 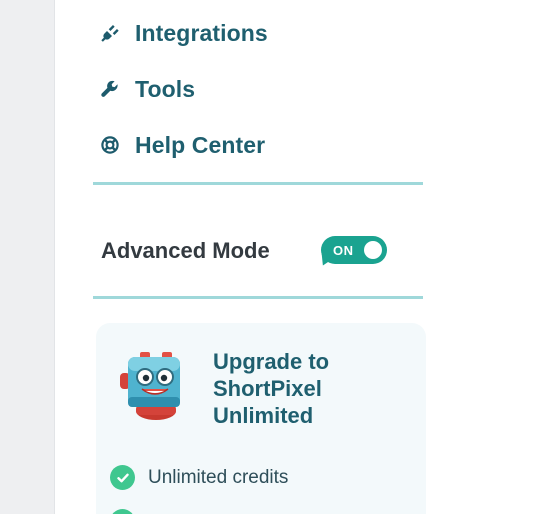 I want to click on upgrade-title-line: ShortPixel, so click(x=267, y=388).